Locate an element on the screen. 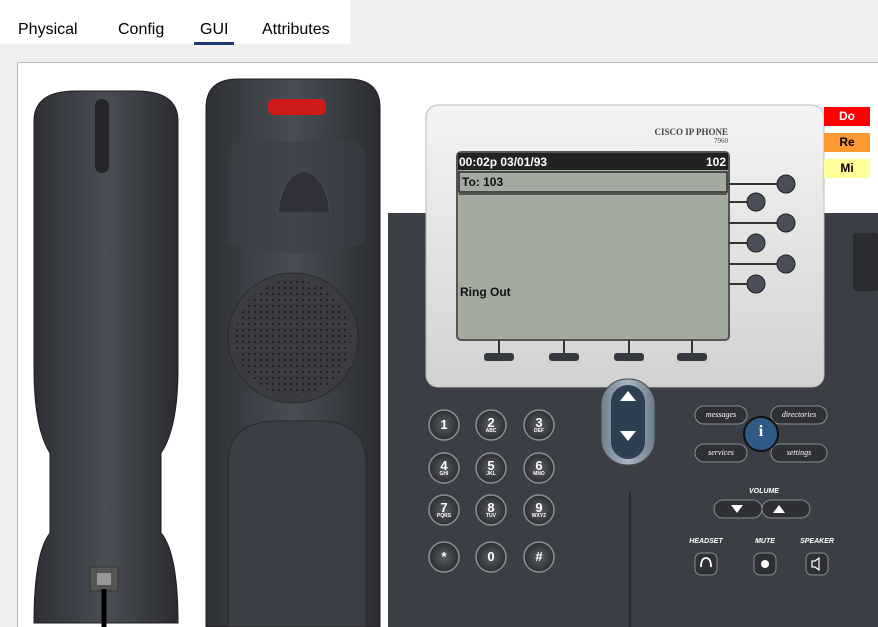  side-button-re: Re is located at coordinates (847, 142).